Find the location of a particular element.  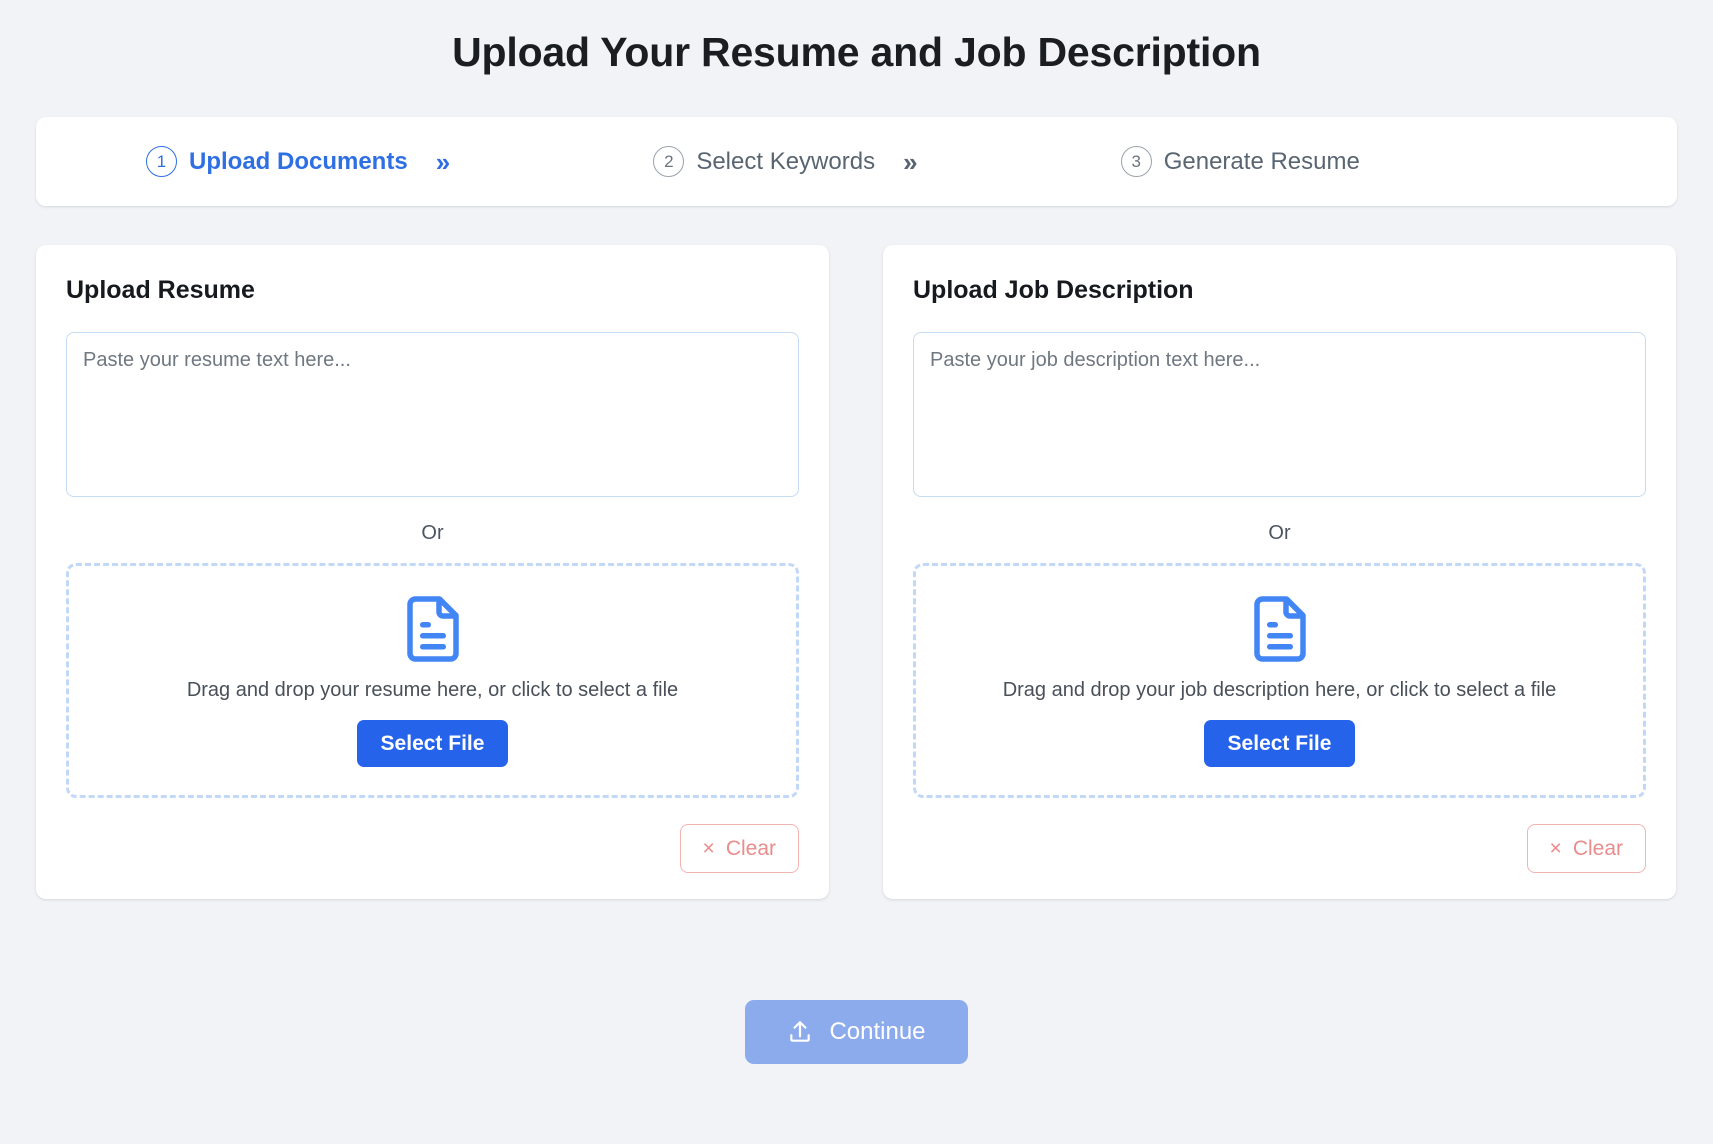

upload-icon is located at coordinates (800, 1031).